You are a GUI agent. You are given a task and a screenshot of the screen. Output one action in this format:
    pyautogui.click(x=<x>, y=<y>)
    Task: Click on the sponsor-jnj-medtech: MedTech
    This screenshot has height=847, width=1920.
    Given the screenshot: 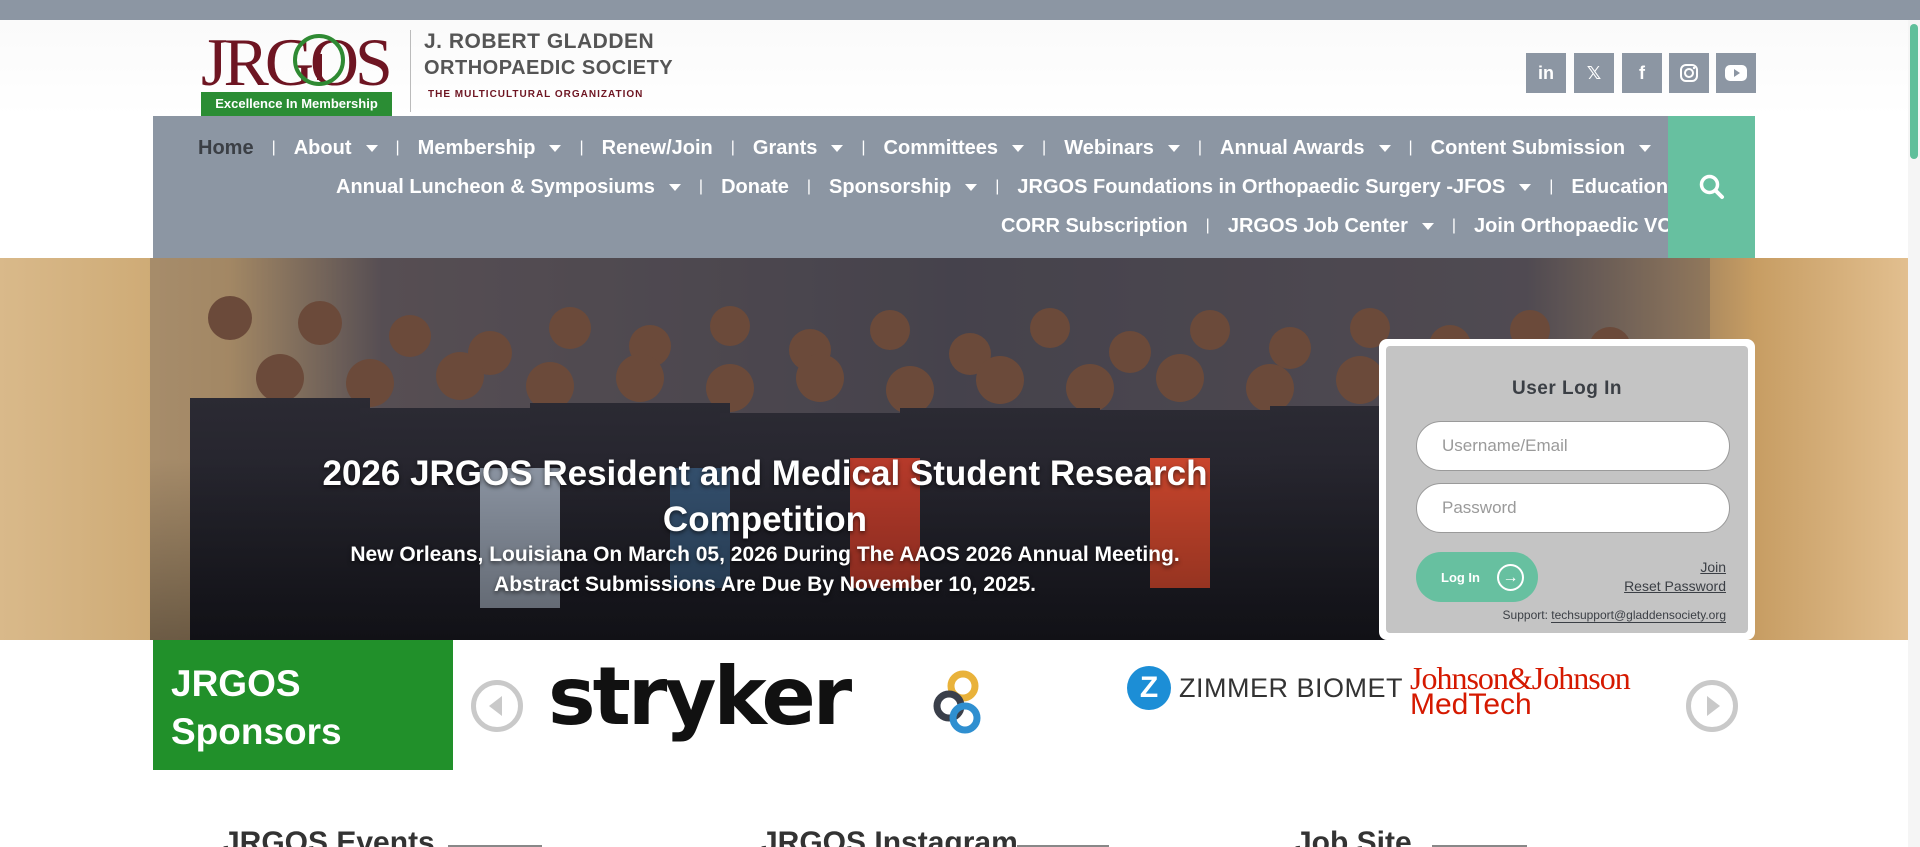 What is the action you would take?
    pyautogui.click(x=1471, y=705)
    